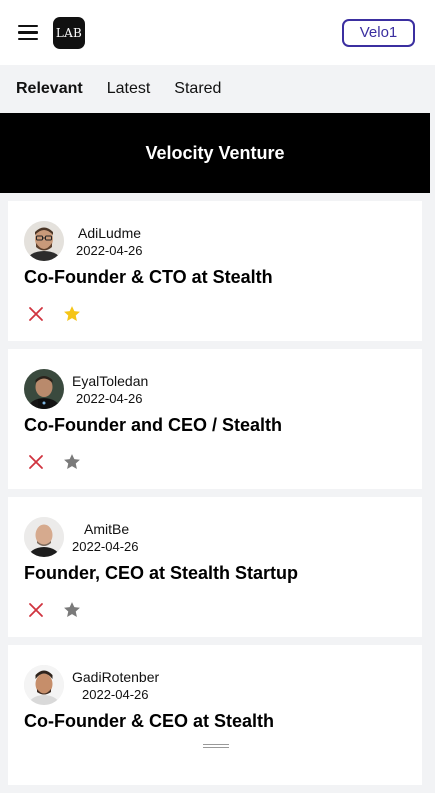  I want to click on app-logo: LAB, so click(69, 32).